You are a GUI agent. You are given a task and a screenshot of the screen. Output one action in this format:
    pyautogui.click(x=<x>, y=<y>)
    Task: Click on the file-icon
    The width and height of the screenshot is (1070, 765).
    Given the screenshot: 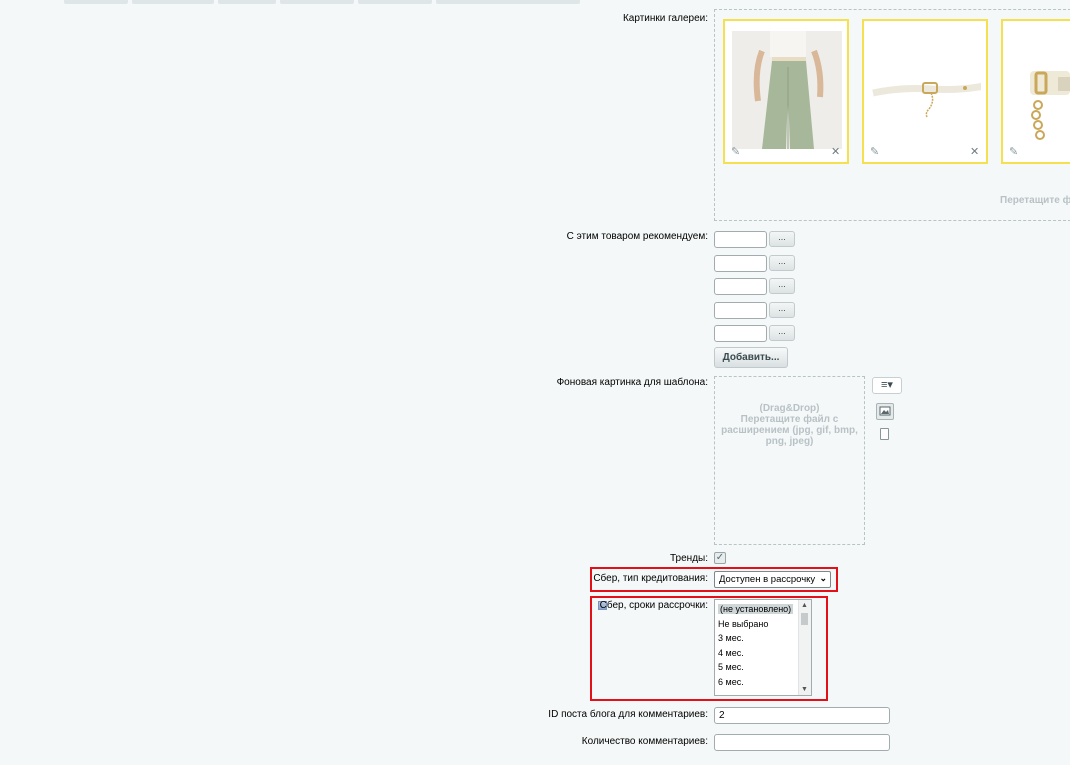 What is the action you would take?
    pyautogui.click(x=884, y=434)
    